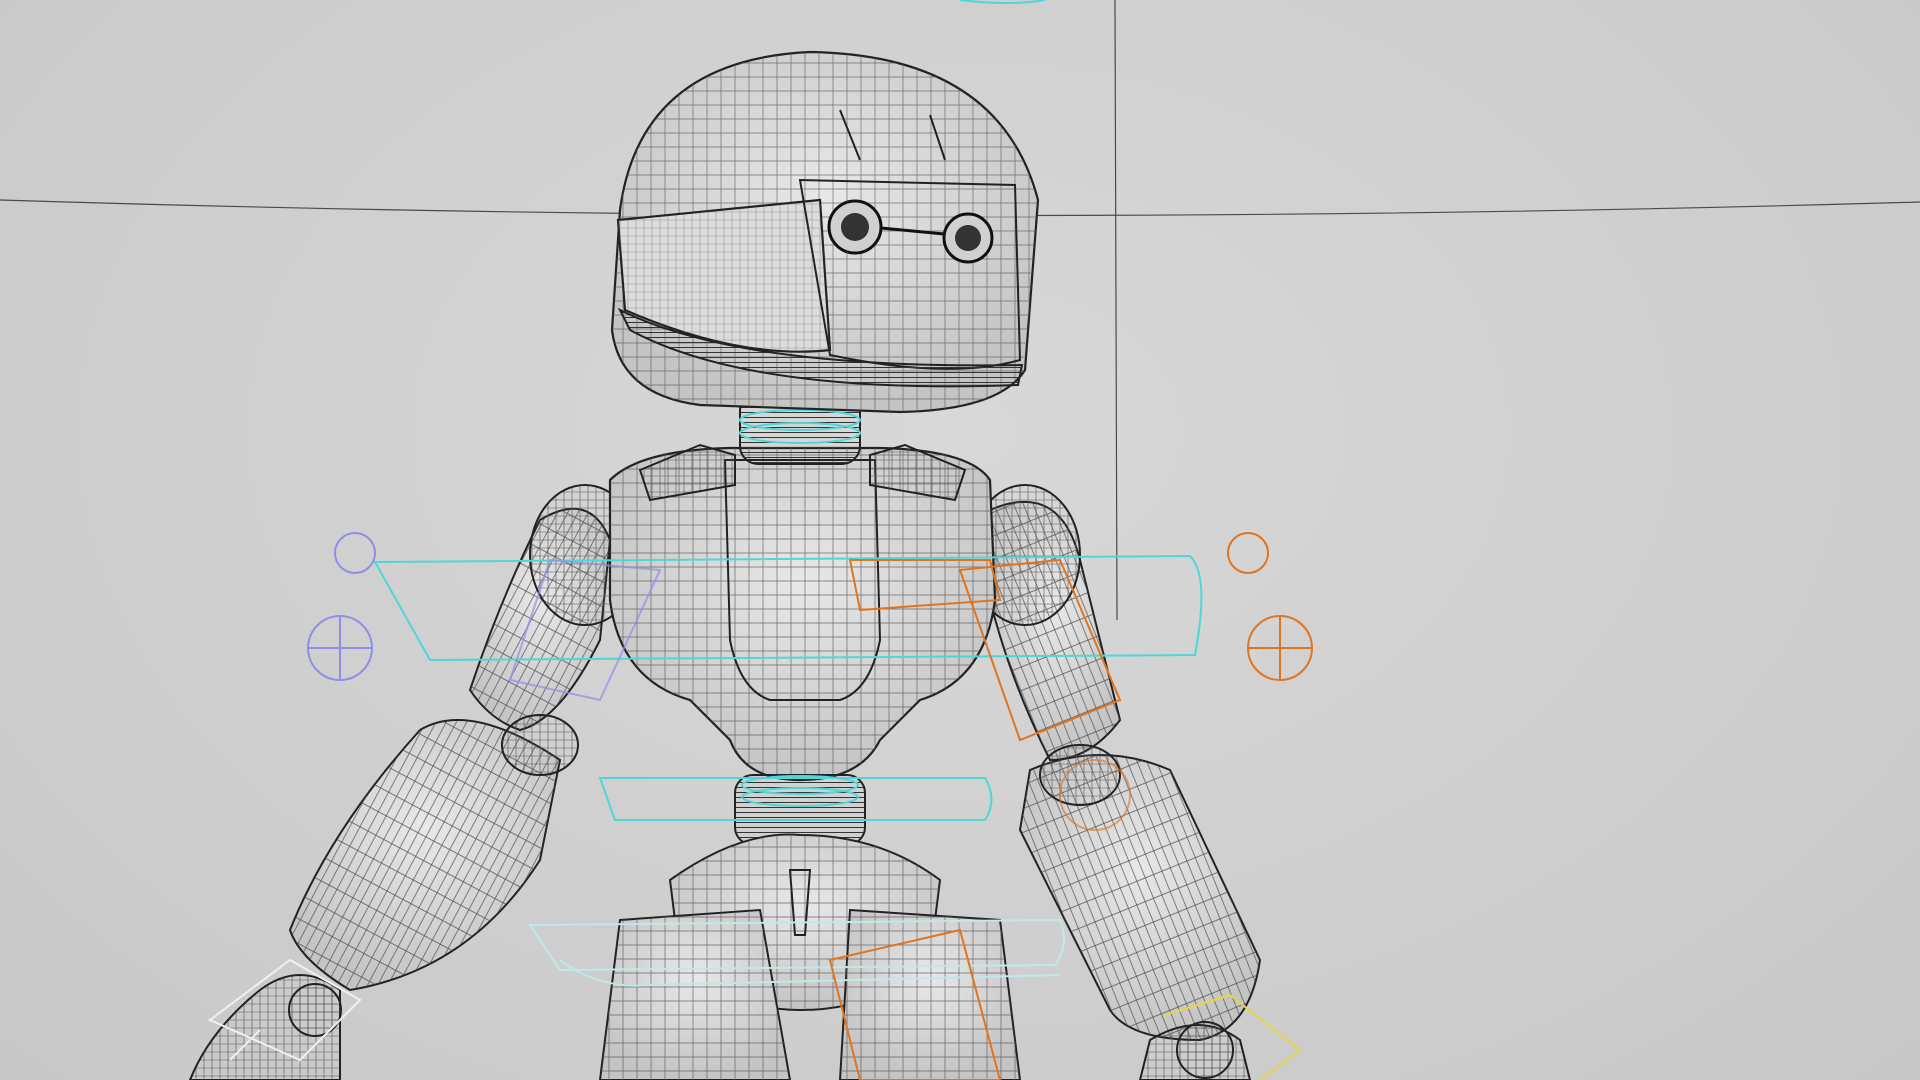  Describe the element at coordinates (968, 238) in the screenshot. I see `right-eye` at that location.